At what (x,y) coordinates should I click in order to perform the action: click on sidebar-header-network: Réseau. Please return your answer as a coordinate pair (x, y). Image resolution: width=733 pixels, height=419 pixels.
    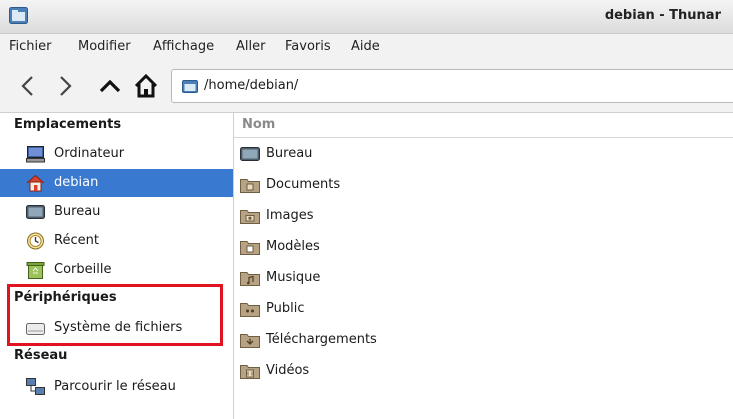
    Looking at the image, I should click on (41, 355).